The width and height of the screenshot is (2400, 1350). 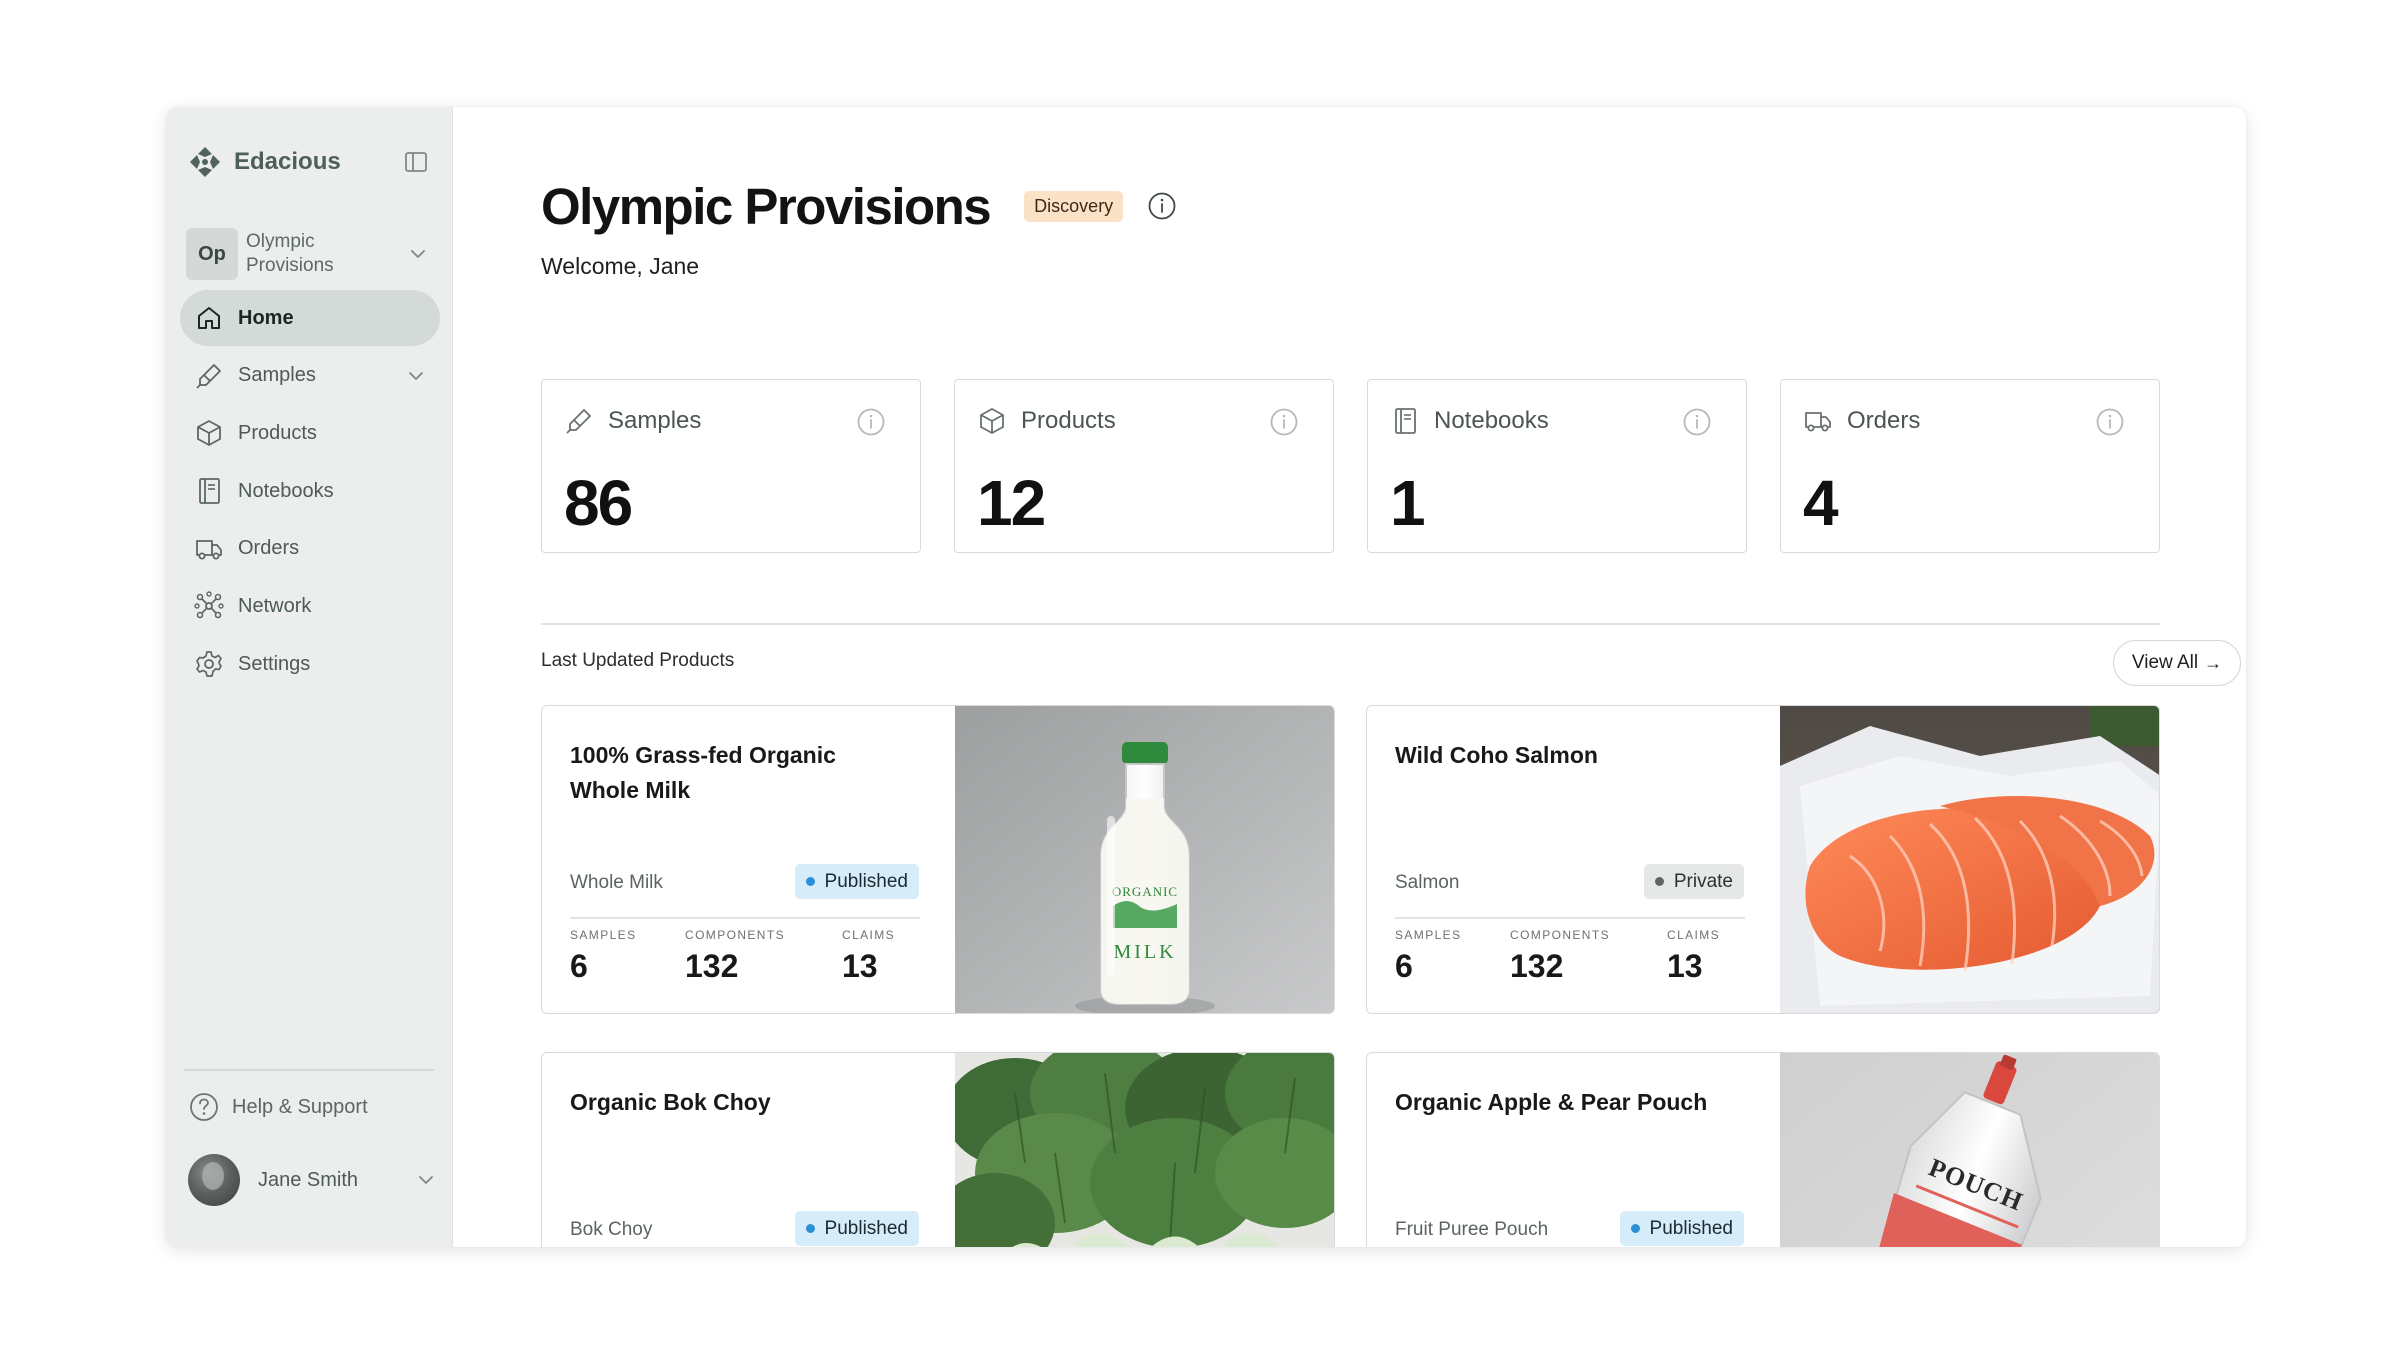 I want to click on sidebar-item-products: Products, so click(x=310, y=433).